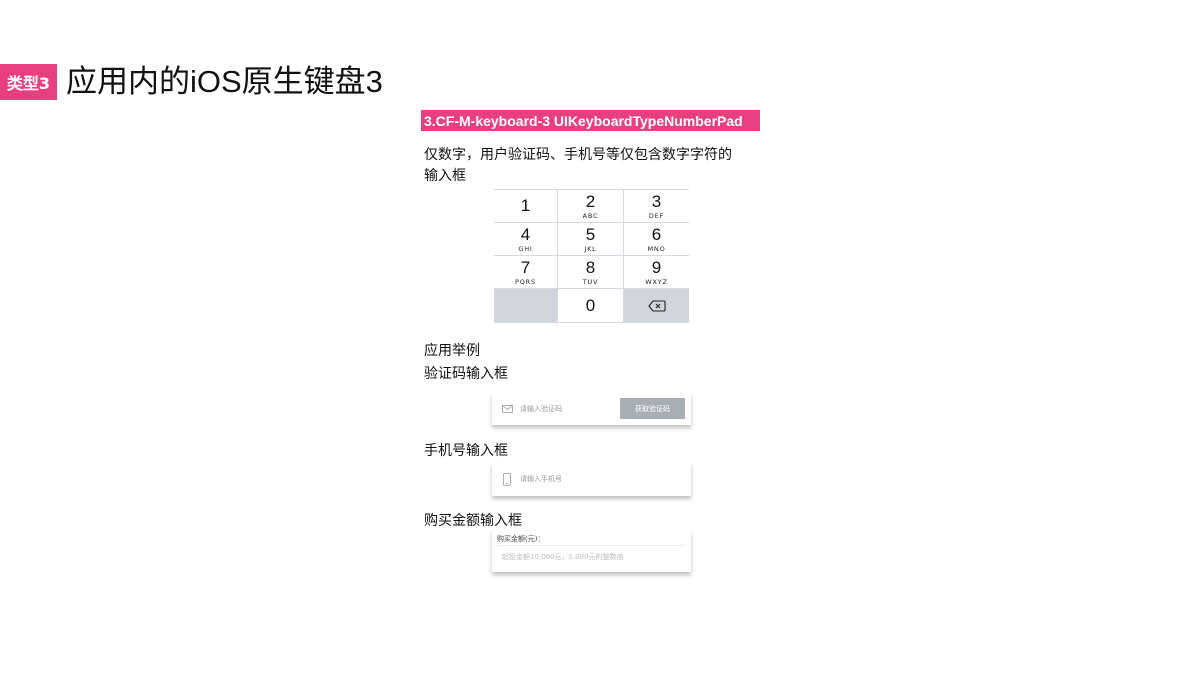 This screenshot has height=675, width=1200. I want to click on description-line-1: 仅数字，用户验证码、手机号等仅包含数字字符的, so click(578, 155).